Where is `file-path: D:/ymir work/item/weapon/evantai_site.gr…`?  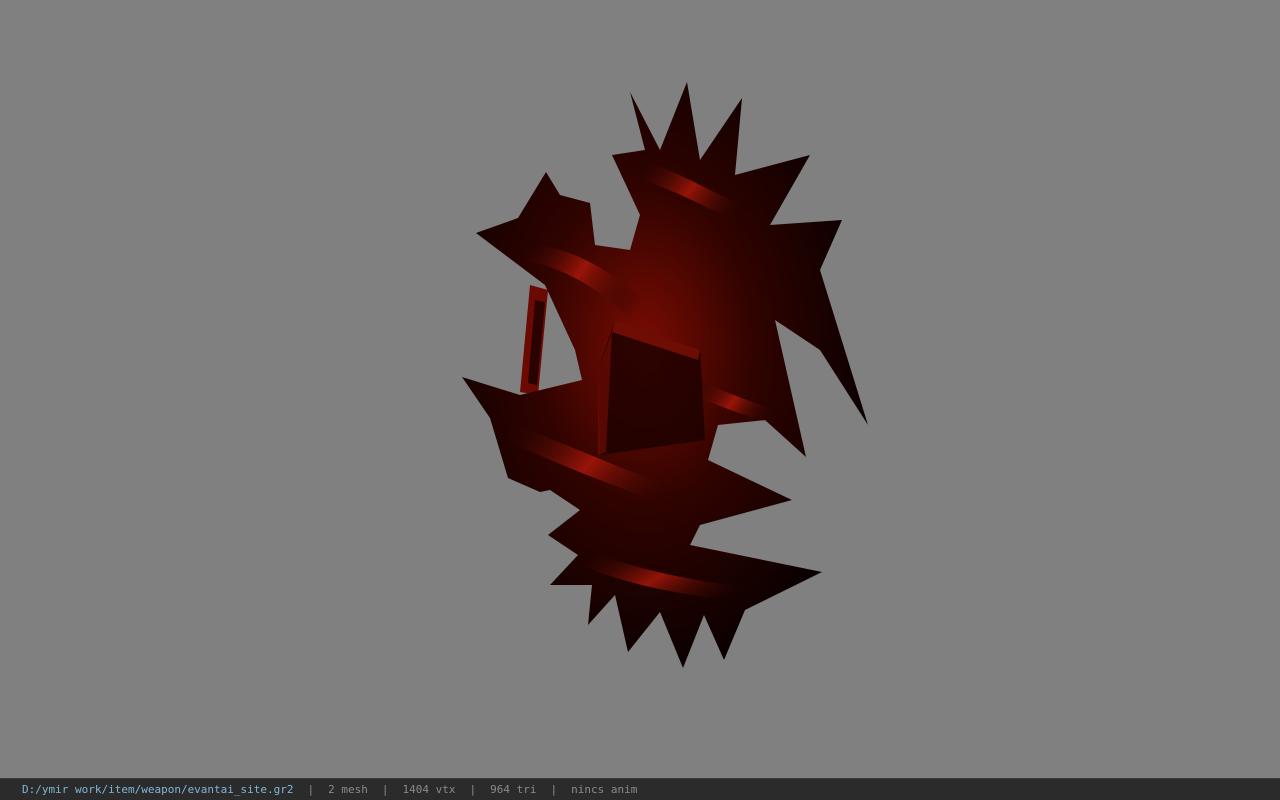
file-path: D:/ymir work/item/weapon/evantai_site.gr… is located at coordinates (158, 789).